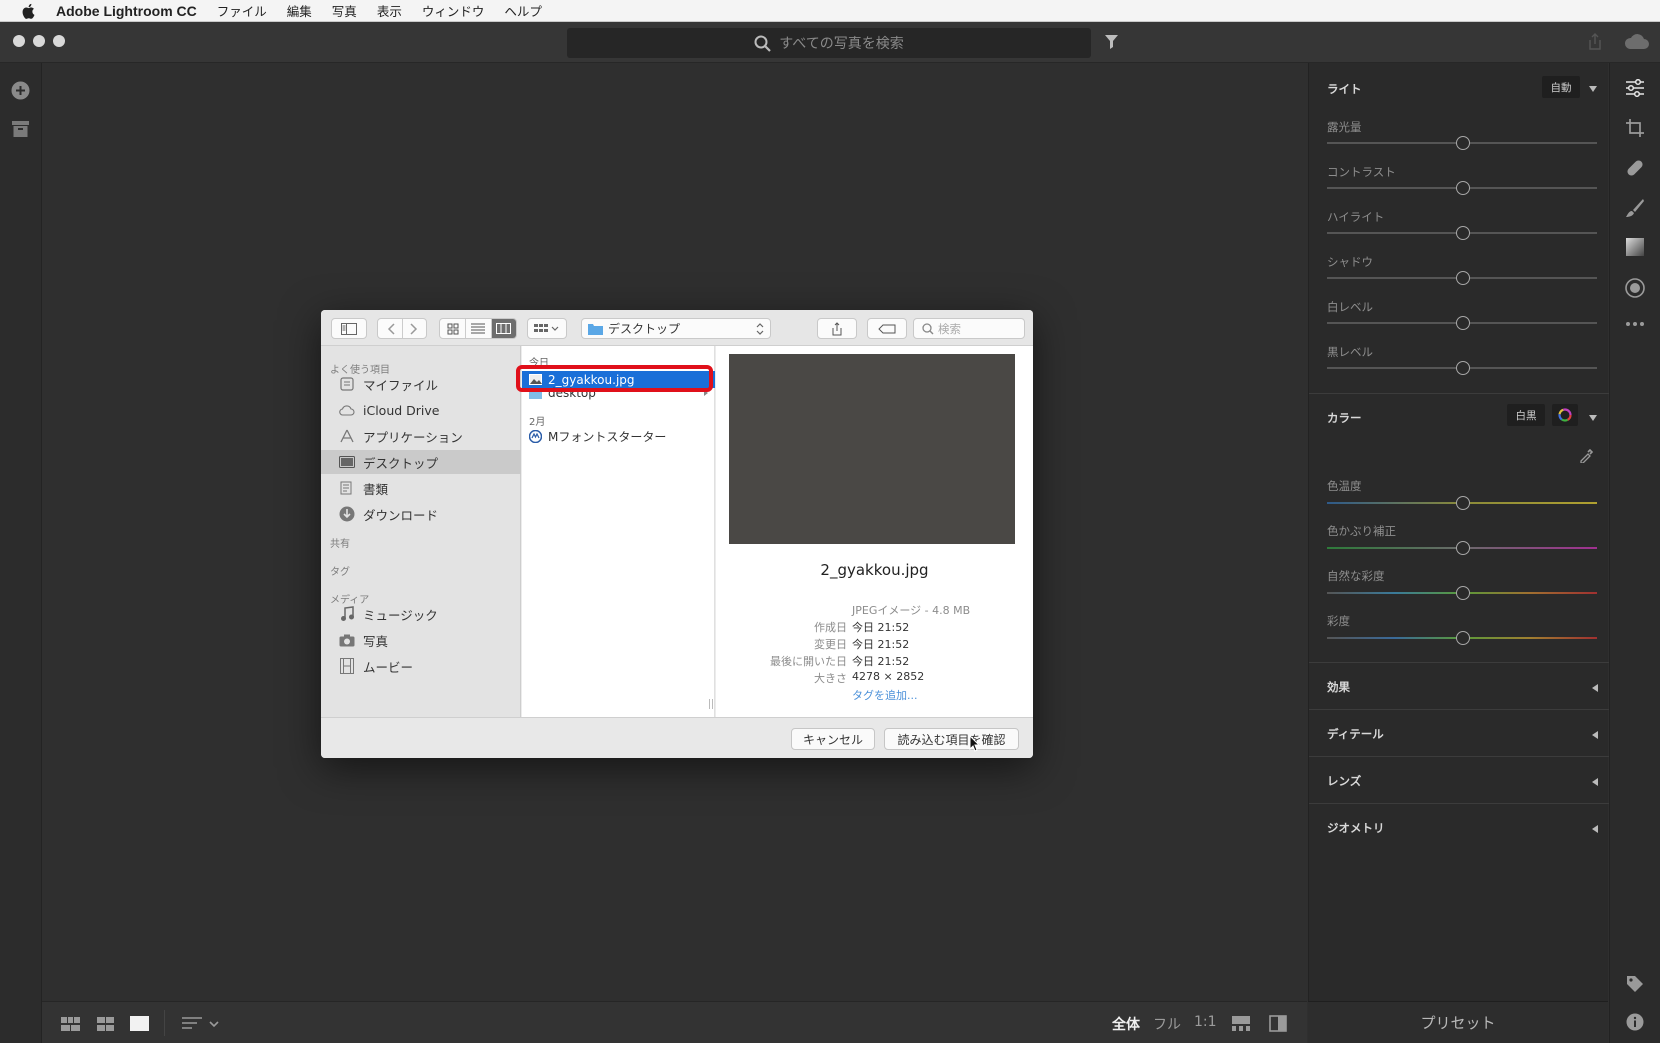 The width and height of the screenshot is (1660, 1043). Describe the element at coordinates (833, 739) in the screenshot. I see `cancel-button: キャンセル` at that location.